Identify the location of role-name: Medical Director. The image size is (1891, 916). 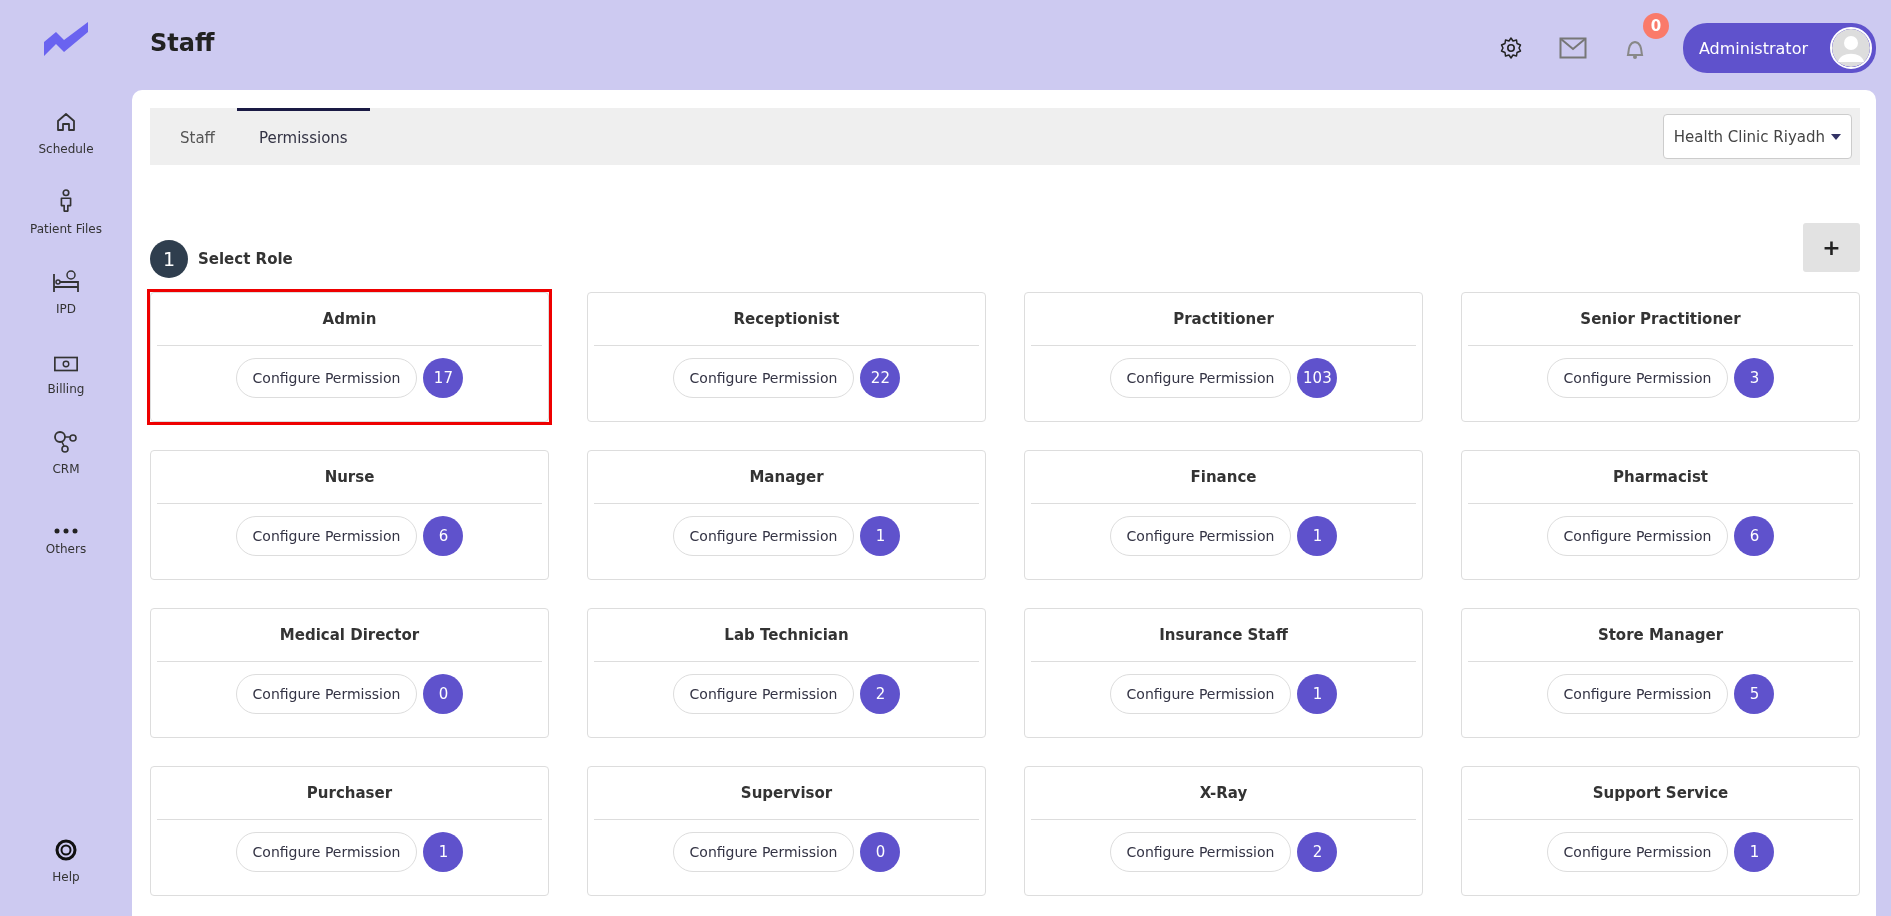
(349, 635).